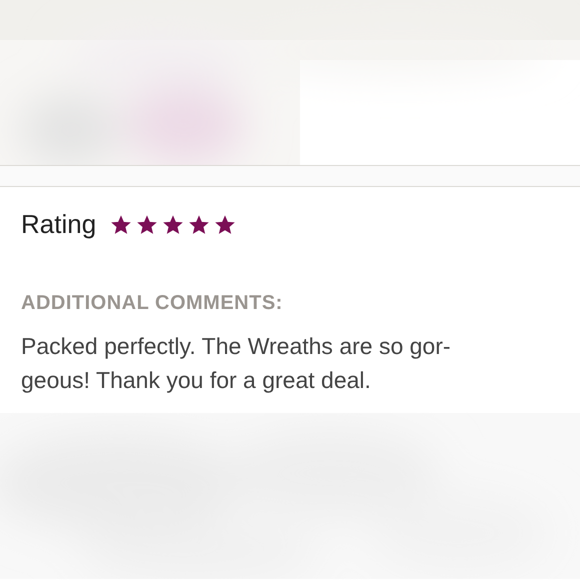  What do you see at coordinates (58, 224) in the screenshot?
I see `rating-label: Rating` at bounding box center [58, 224].